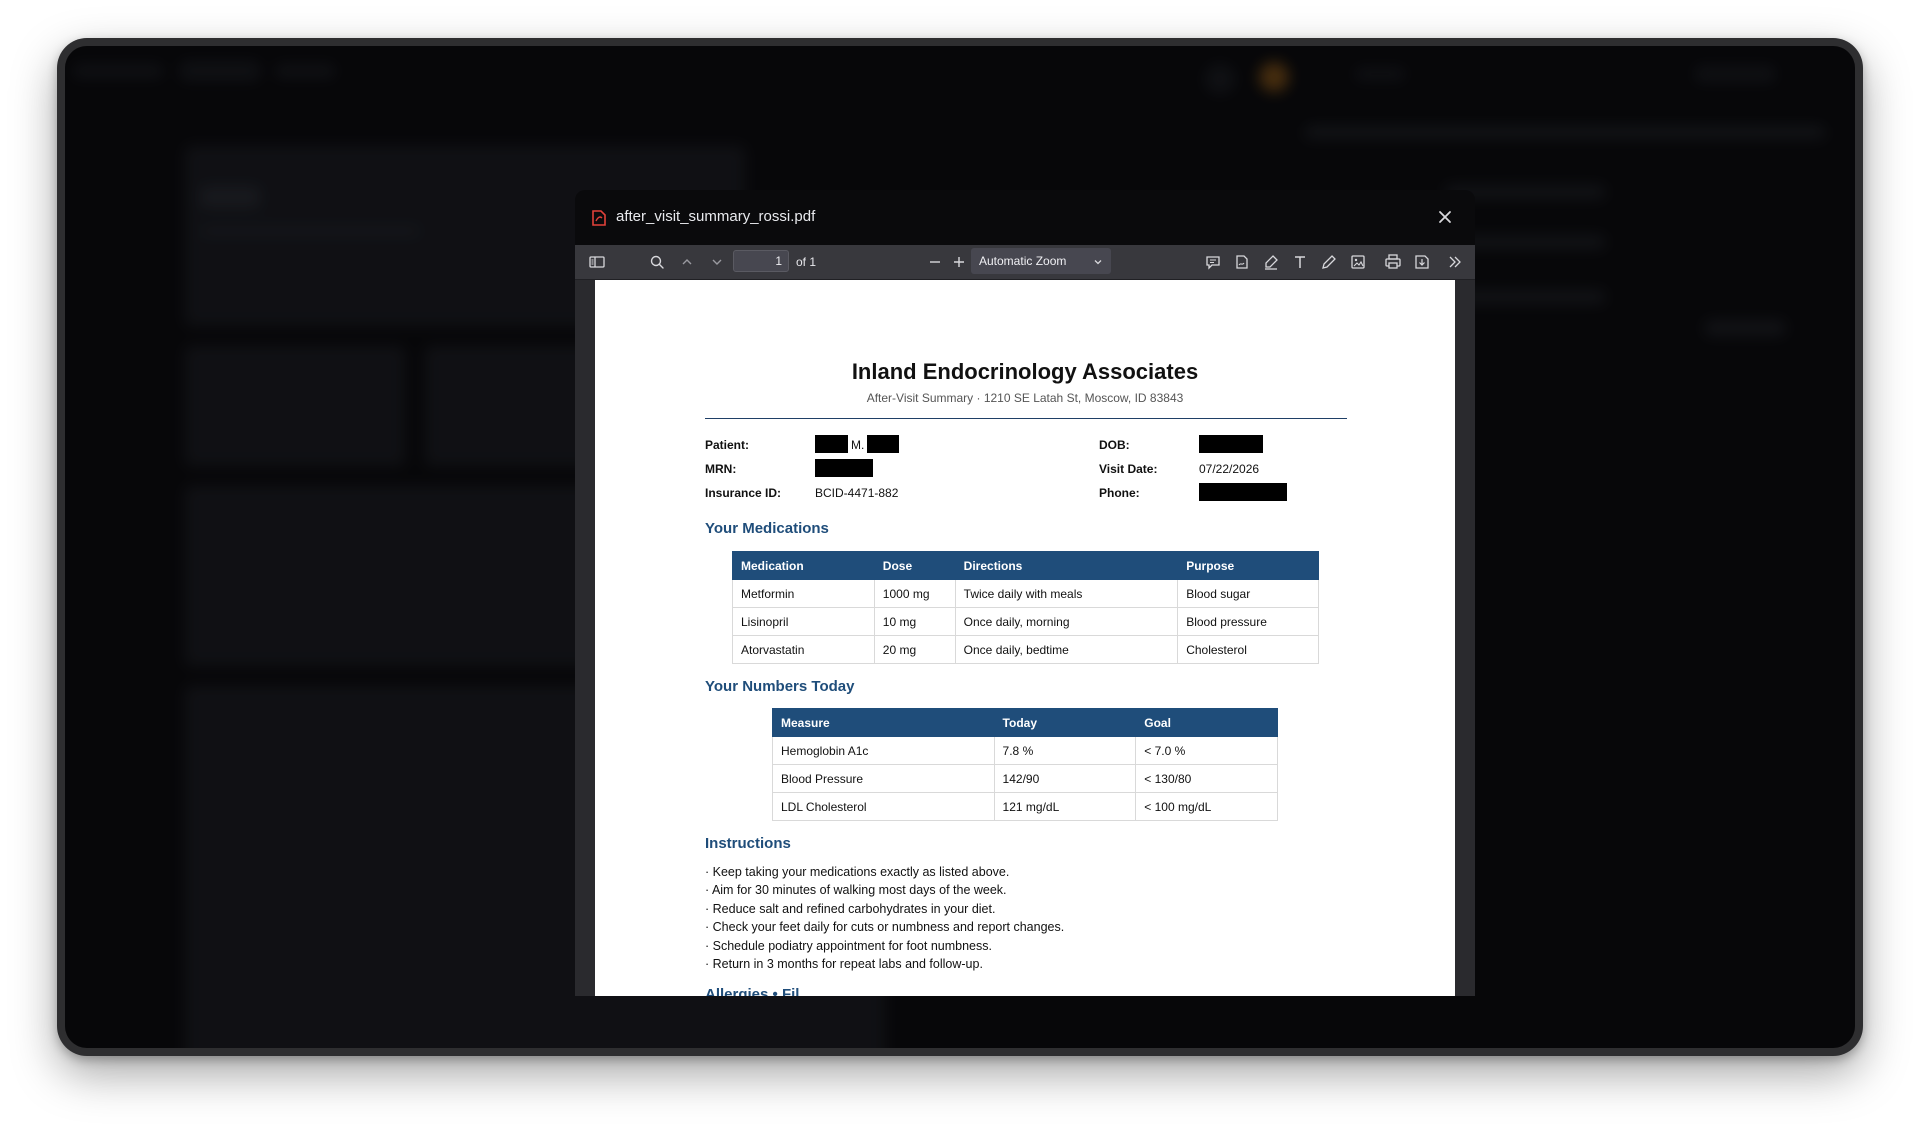 The height and width of the screenshot is (1129, 1920). Describe the element at coordinates (1271, 262) in the screenshot. I see `highlight-icon` at that location.